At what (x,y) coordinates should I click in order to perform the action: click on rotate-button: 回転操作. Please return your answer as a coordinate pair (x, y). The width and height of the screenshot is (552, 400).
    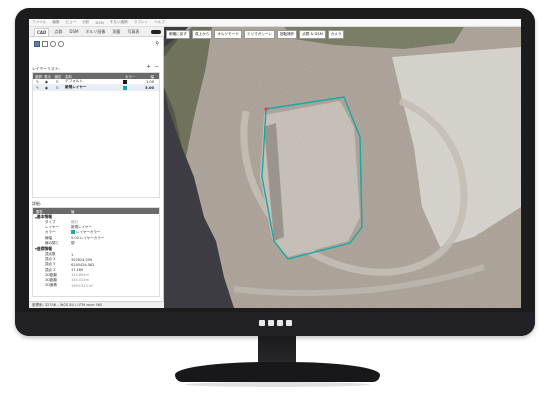
    Looking at the image, I should click on (287, 34).